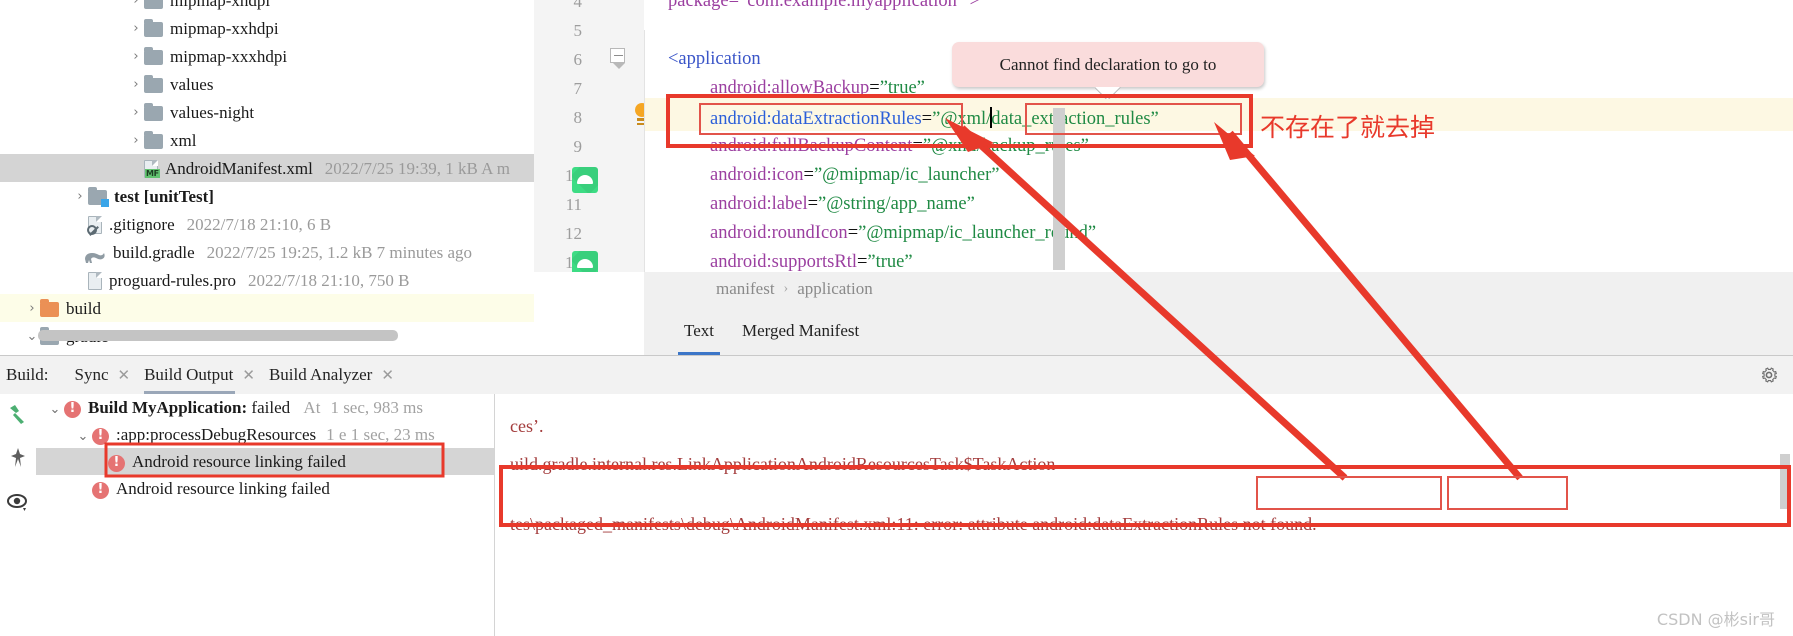  I want to click on tree-row-proguard: proguard-rules.pro 2022/7/18 21:10, 750 B, so click(267, 280).